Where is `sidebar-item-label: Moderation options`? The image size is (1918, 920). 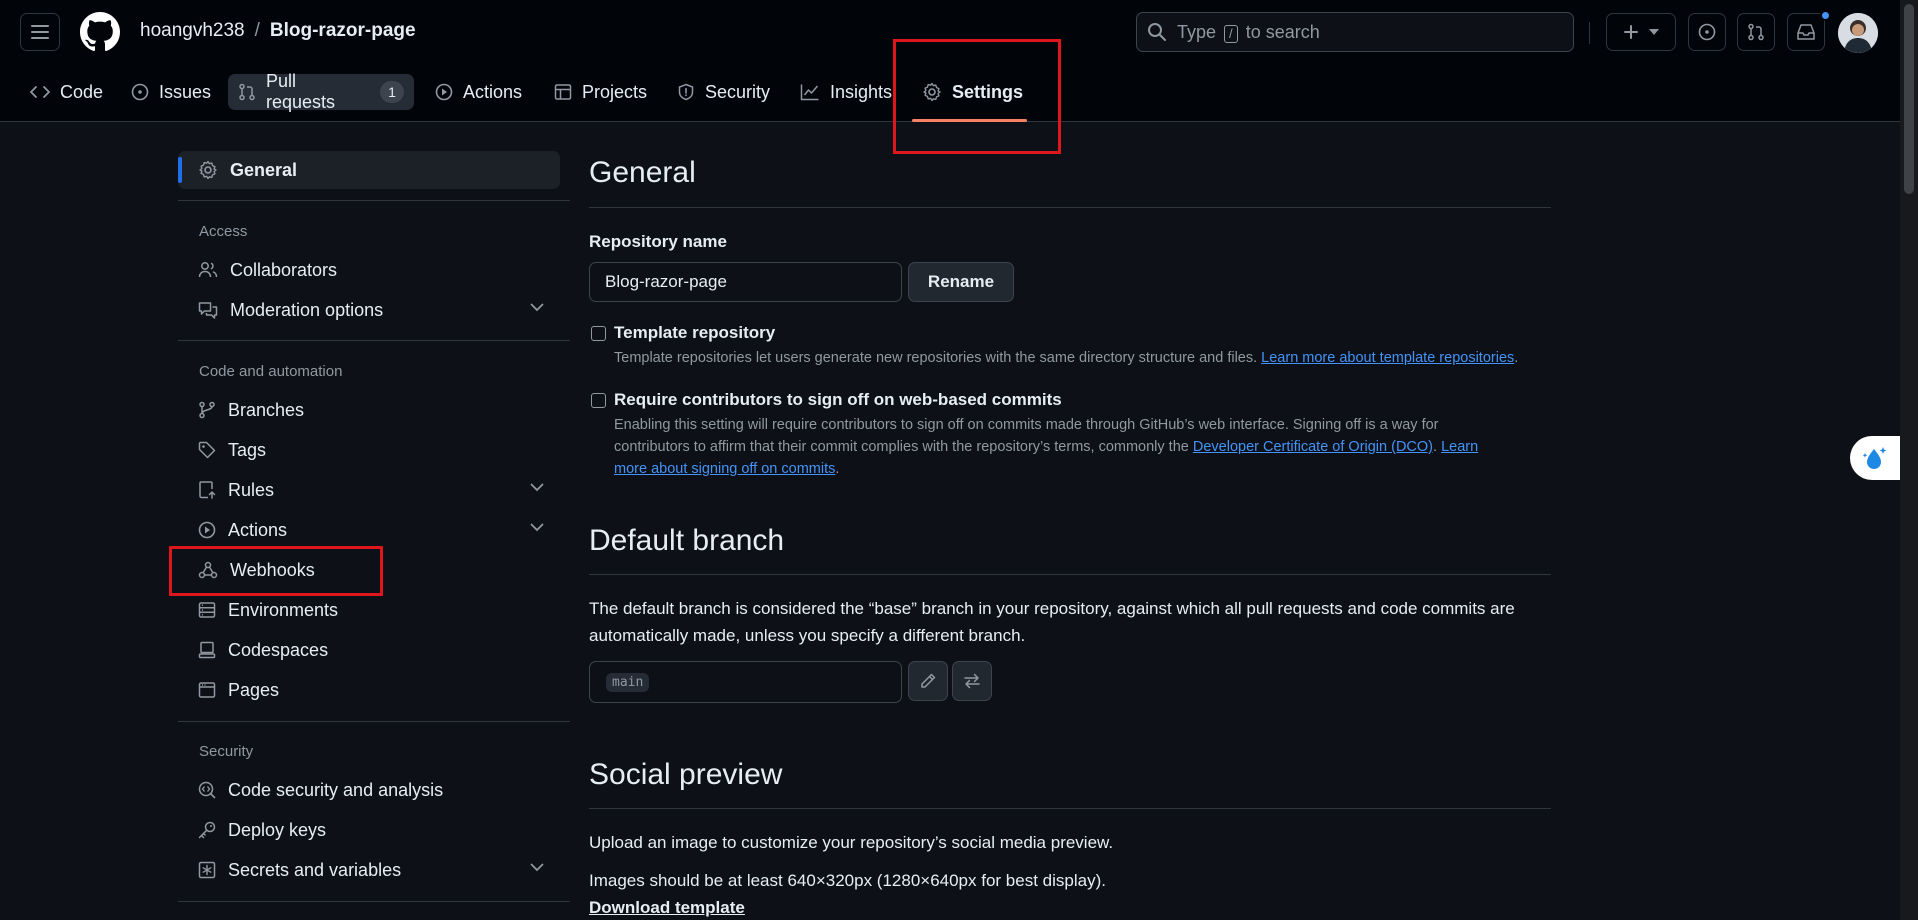
sidebar-item-label: Moderation options is located at coordinates (307, 309).